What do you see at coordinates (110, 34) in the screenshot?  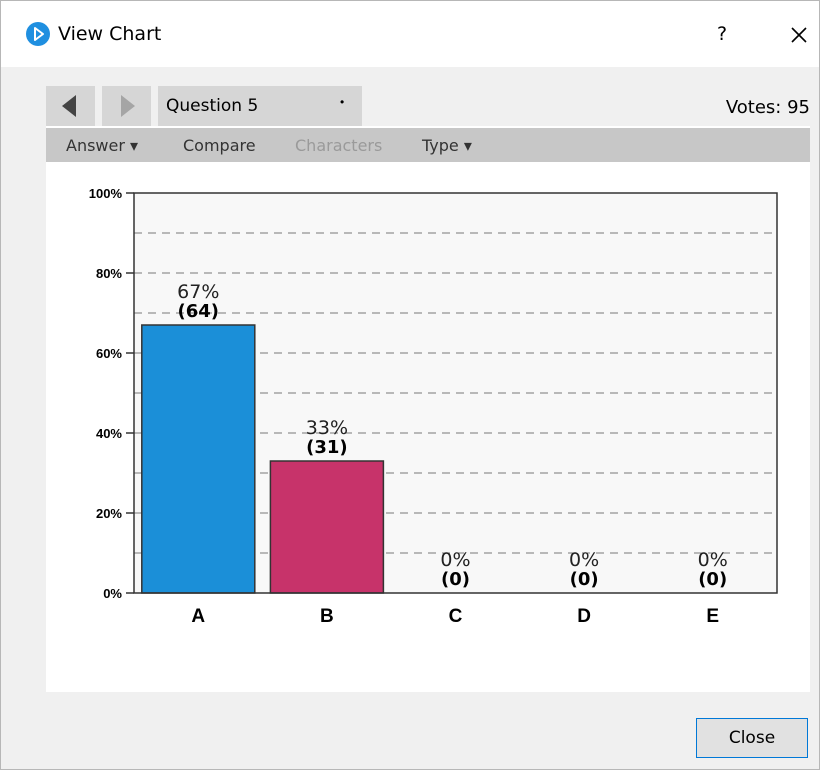 I see `window-title: View Chart` at bounding box center [110, 34].